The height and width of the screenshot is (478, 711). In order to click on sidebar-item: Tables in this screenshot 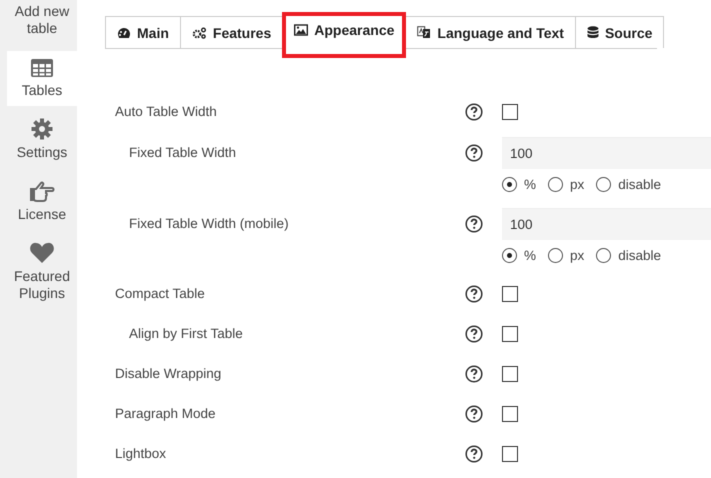, I will do `click(42, 78)`.